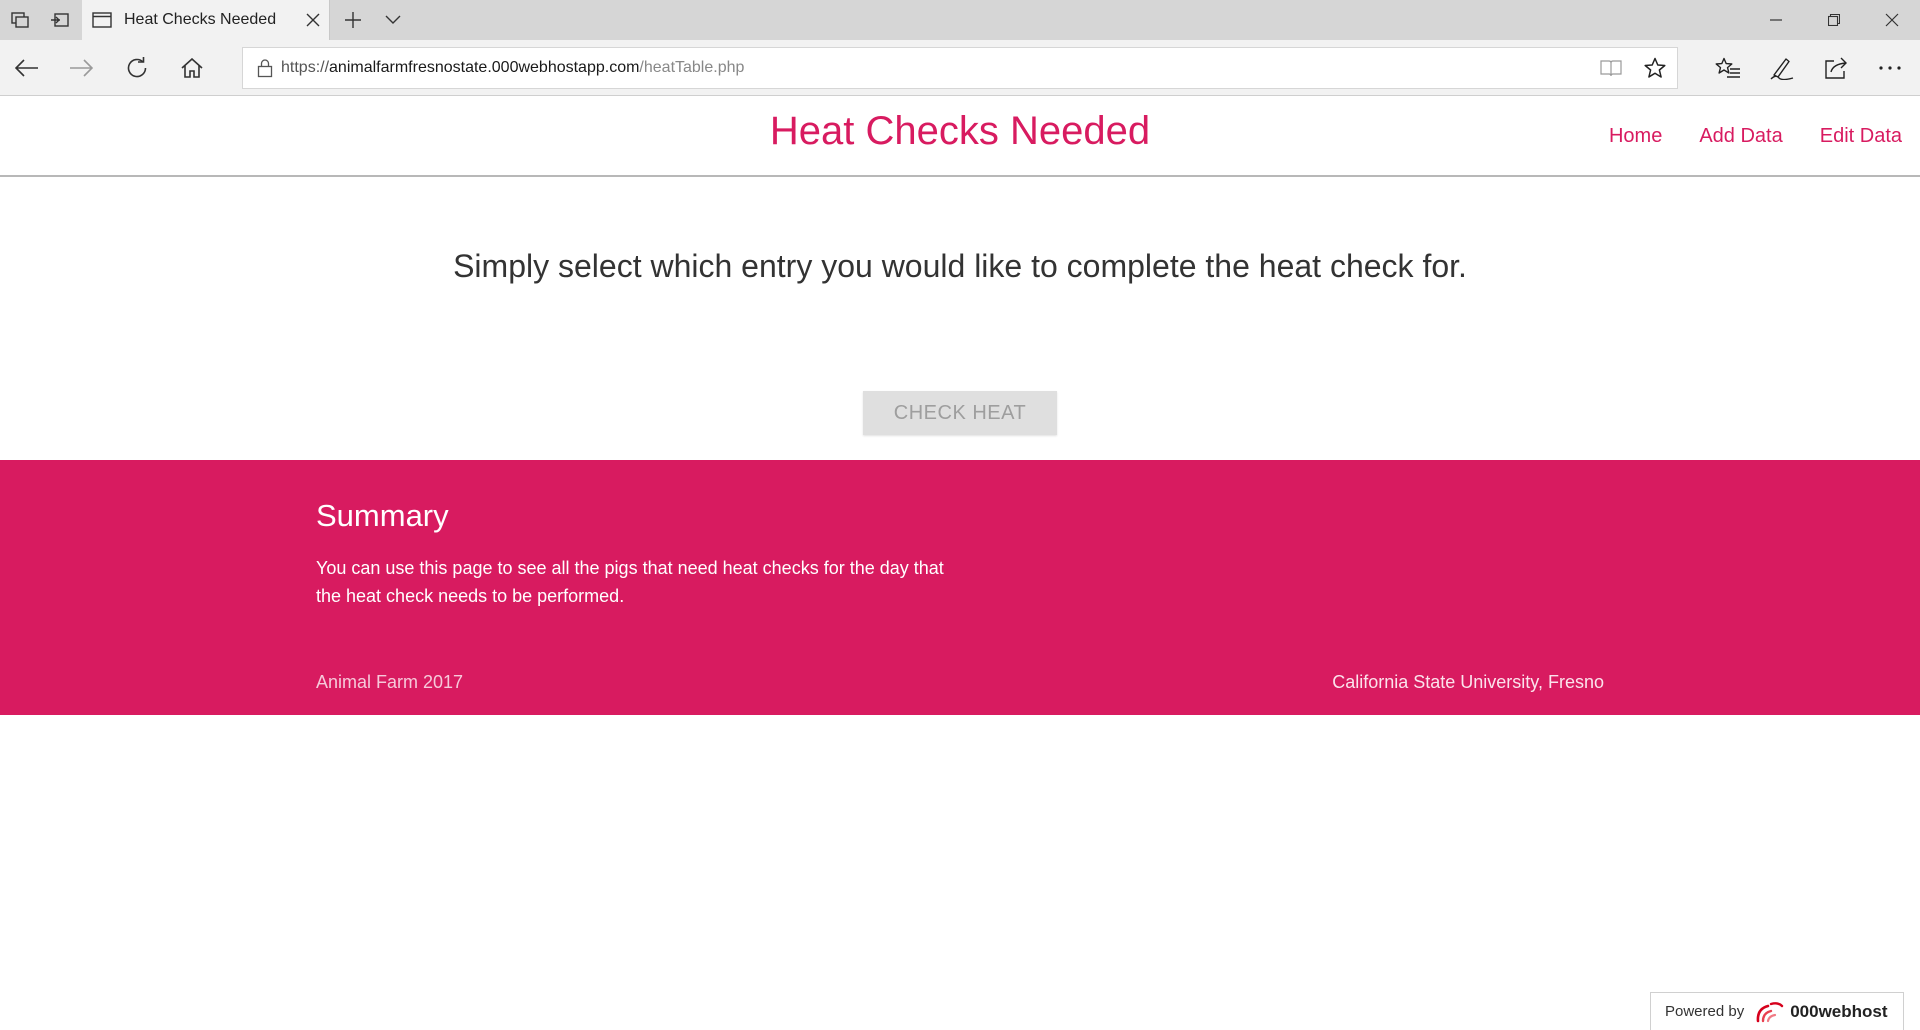 This screenshot has height=1030, width=1920. I want to click on summary-heading: Summary, so click(382, 515).